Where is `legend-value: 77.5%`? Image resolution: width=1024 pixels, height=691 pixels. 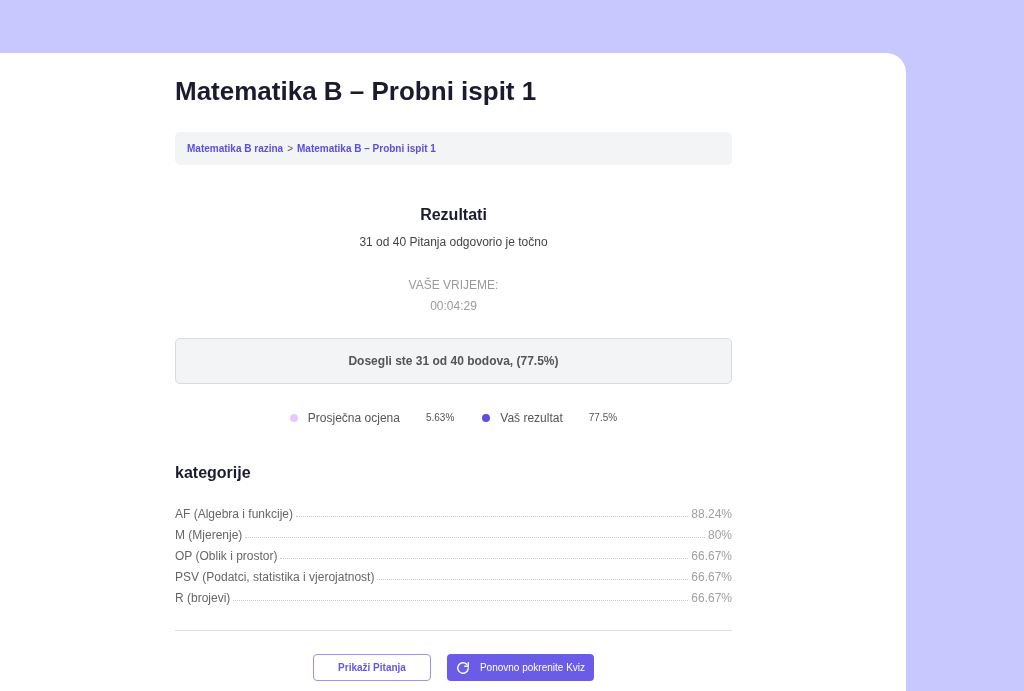
legend-value: 77.5% is located at coordinates (603, 418).